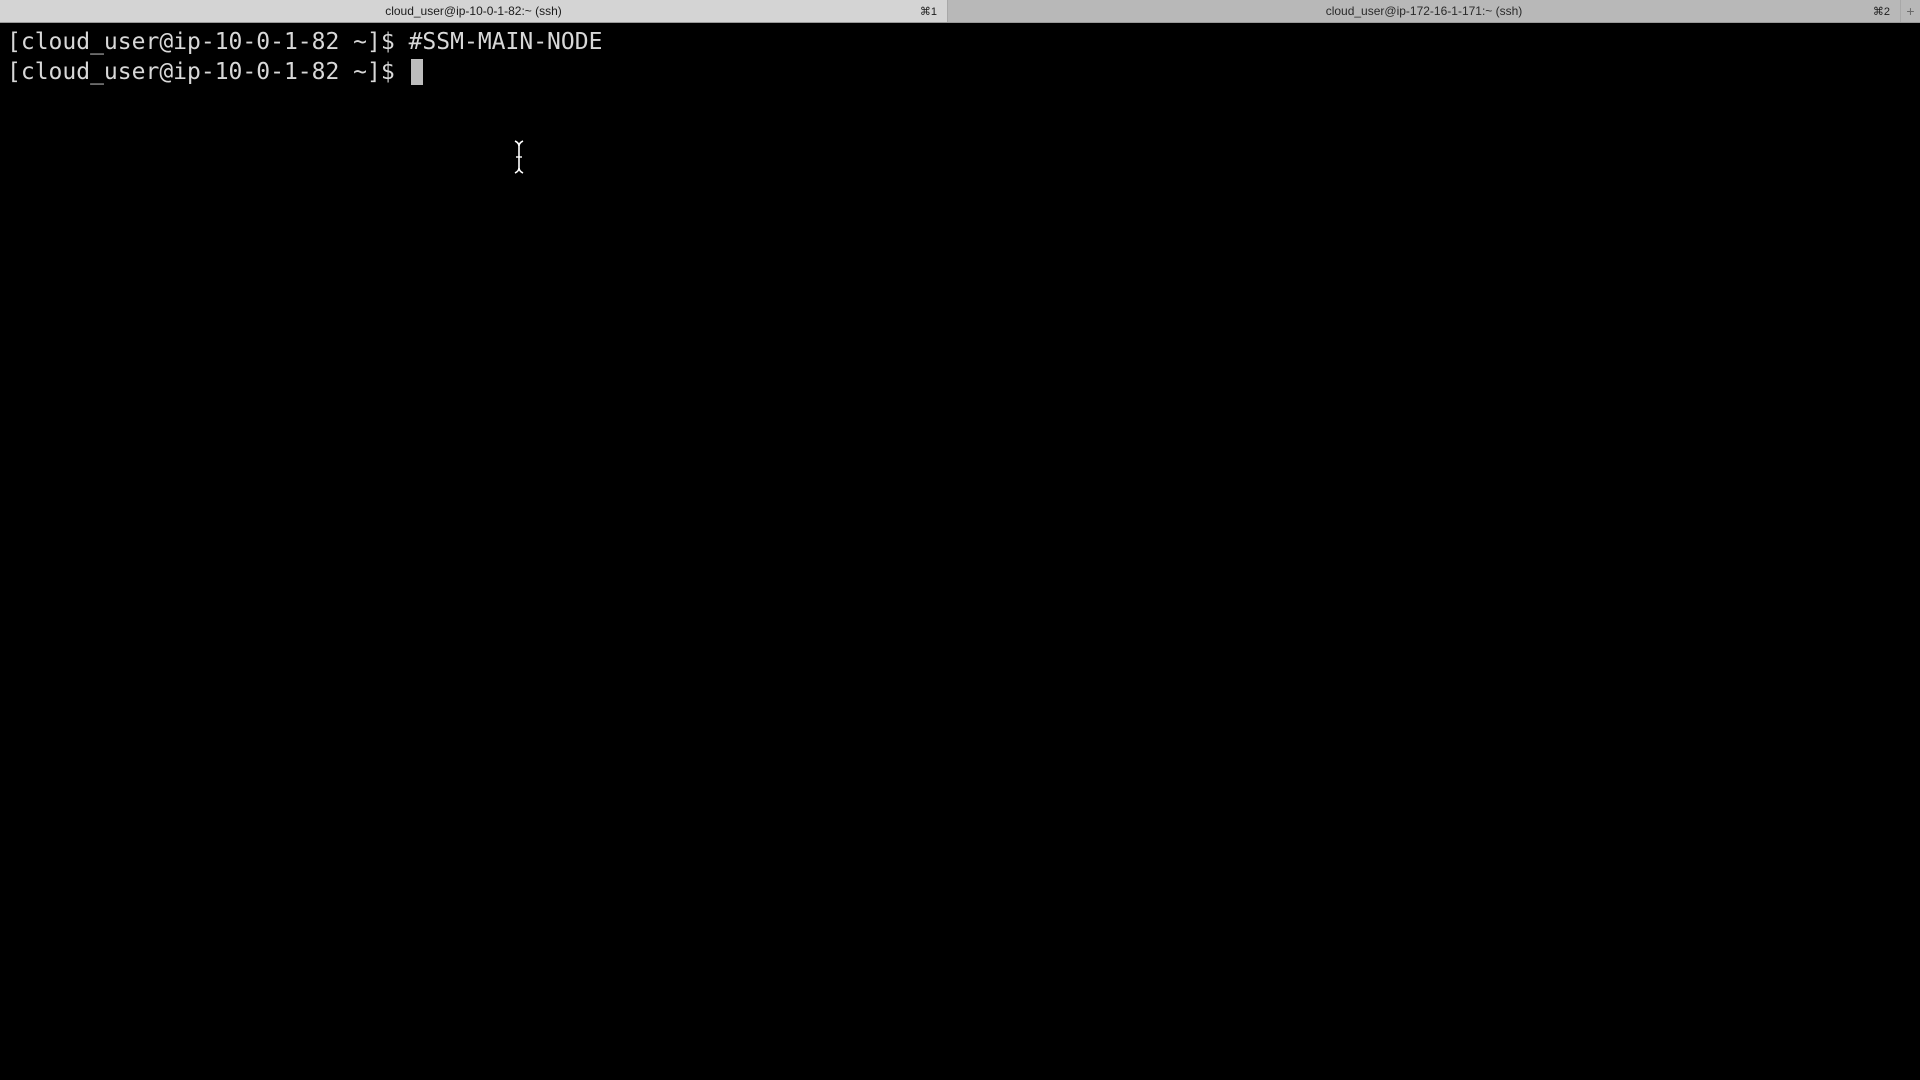 The width and height of the screenshot is (1920, 1080). What do you see at coordinates (505, 42) in the screenshot?
I see `command-text: #SSM-MAIN-NODE` at bounding box center [505, 42].